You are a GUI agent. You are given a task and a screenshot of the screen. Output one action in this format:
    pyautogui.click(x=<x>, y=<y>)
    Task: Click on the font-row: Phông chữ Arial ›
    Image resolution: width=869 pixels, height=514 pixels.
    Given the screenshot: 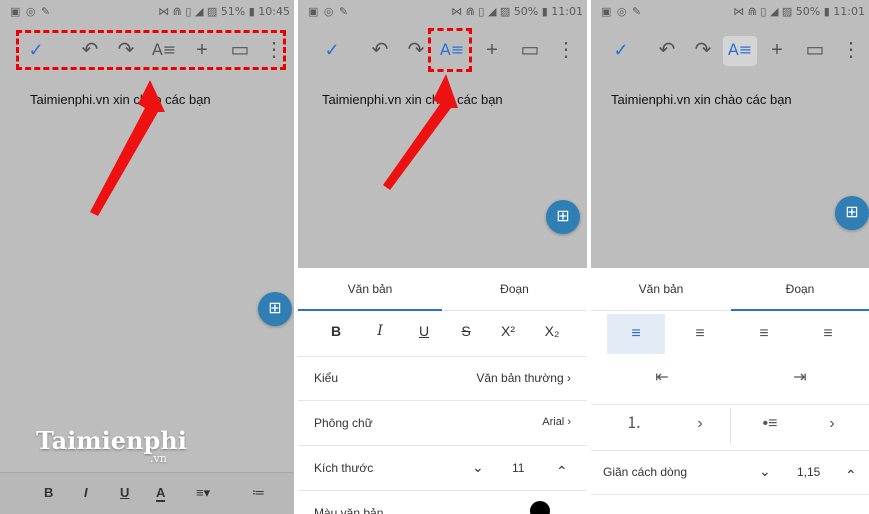 What is the action you would take?
    pyautogui.click(x=442, y=423)
    